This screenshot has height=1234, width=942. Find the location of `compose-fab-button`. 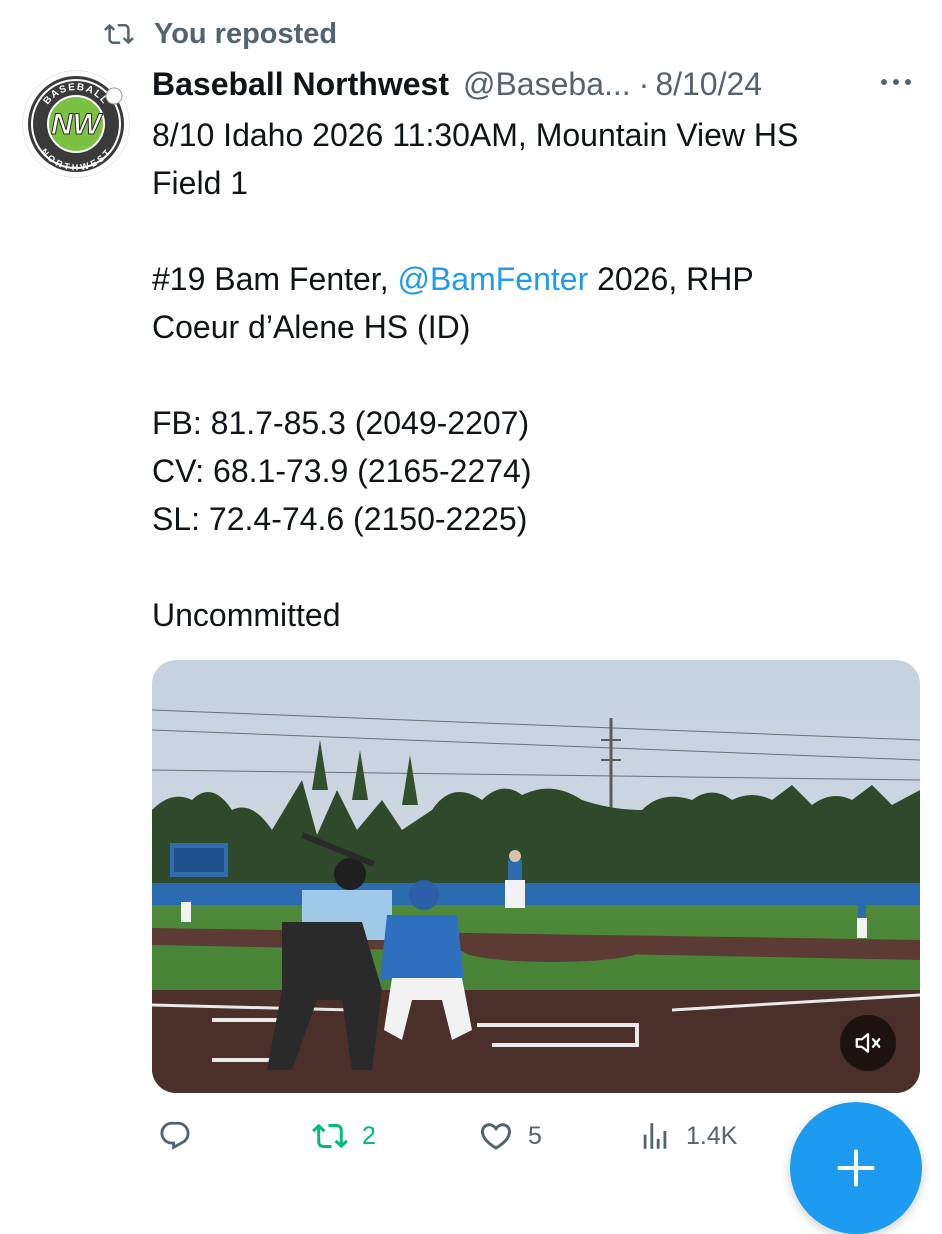

compose-fab-button is located at coordinates (856, 1168).